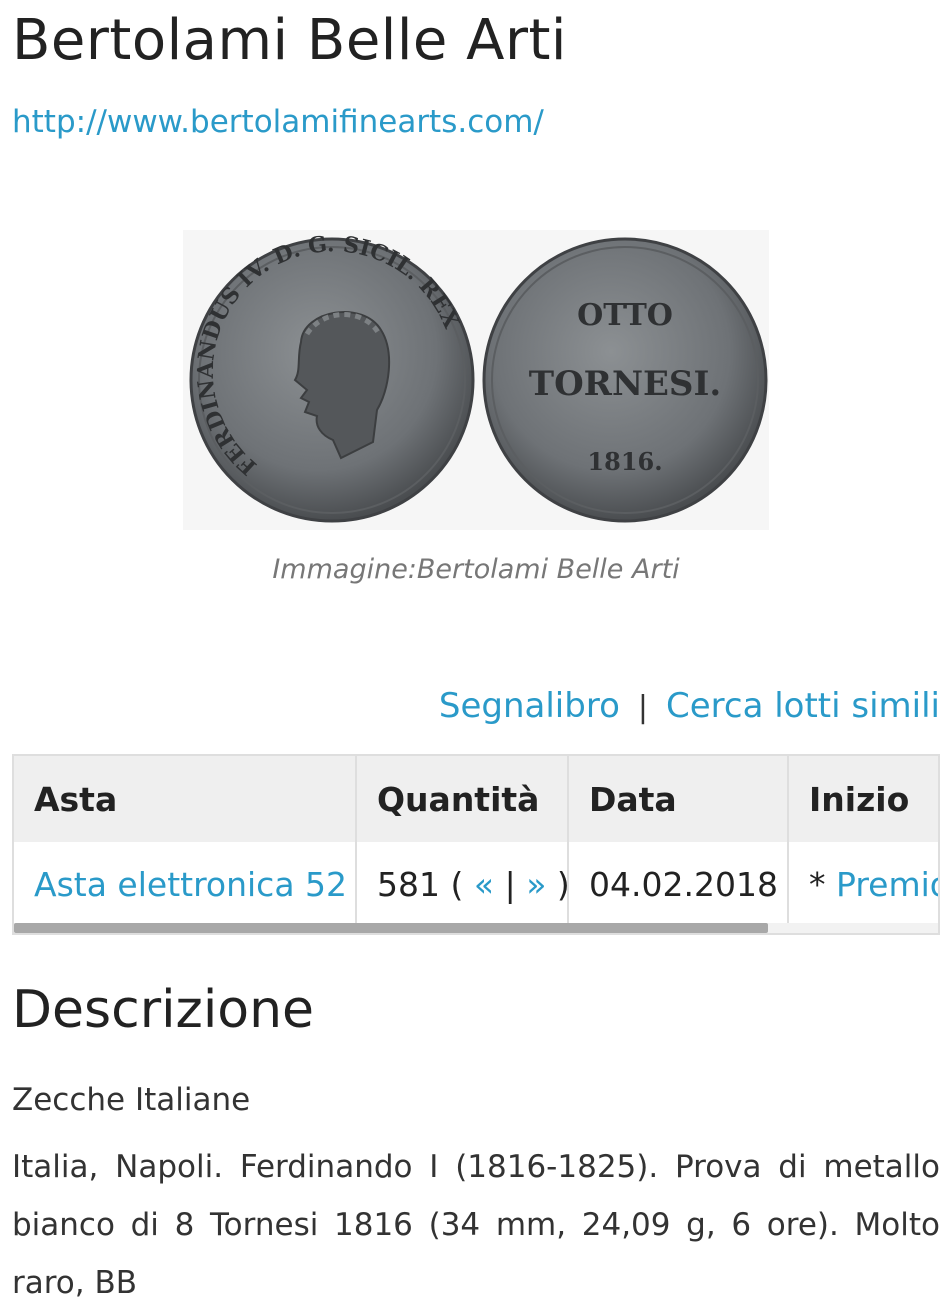 Image resolution: width=952 pixels, height=1312 pixels. Describe the element at coordinates (561, 884) in the screenshot. I see `close-paren: )` at that location.